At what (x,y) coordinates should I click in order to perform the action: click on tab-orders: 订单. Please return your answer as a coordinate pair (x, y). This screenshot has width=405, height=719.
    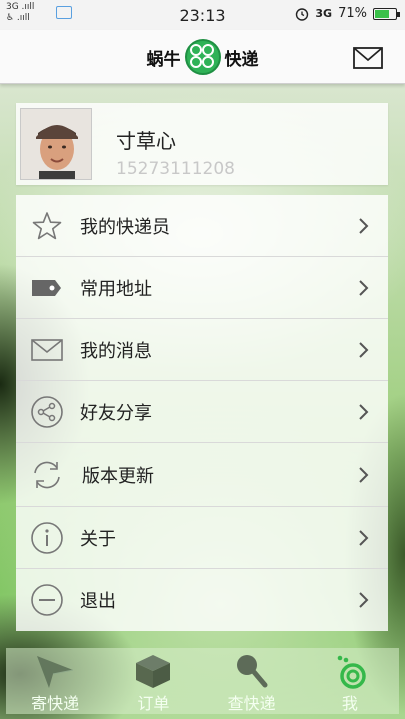
    Looking at the image, I should click on (153, 681).